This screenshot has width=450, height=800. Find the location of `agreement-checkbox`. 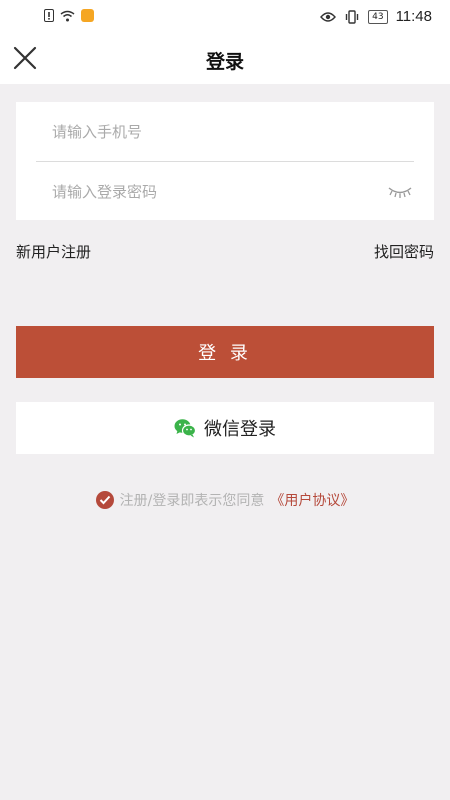

agreement-checkbox is located at coordinates (104, 500).